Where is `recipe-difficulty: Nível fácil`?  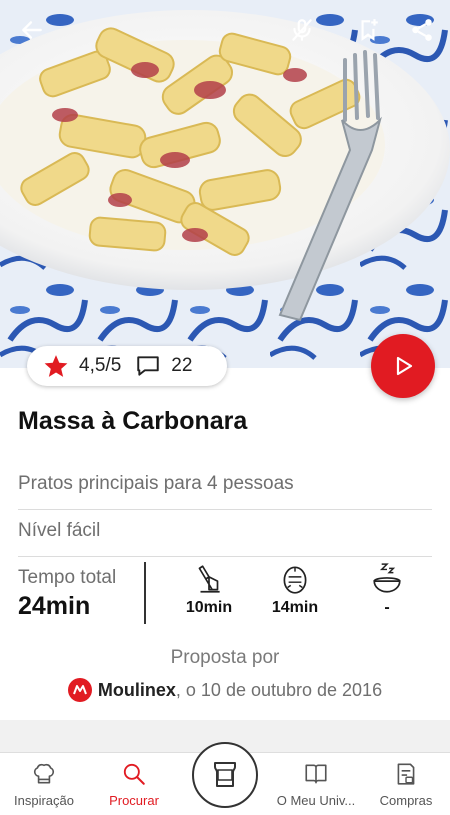 recipe-difficulty: Nível fácil is located at coordinates (59, 530).